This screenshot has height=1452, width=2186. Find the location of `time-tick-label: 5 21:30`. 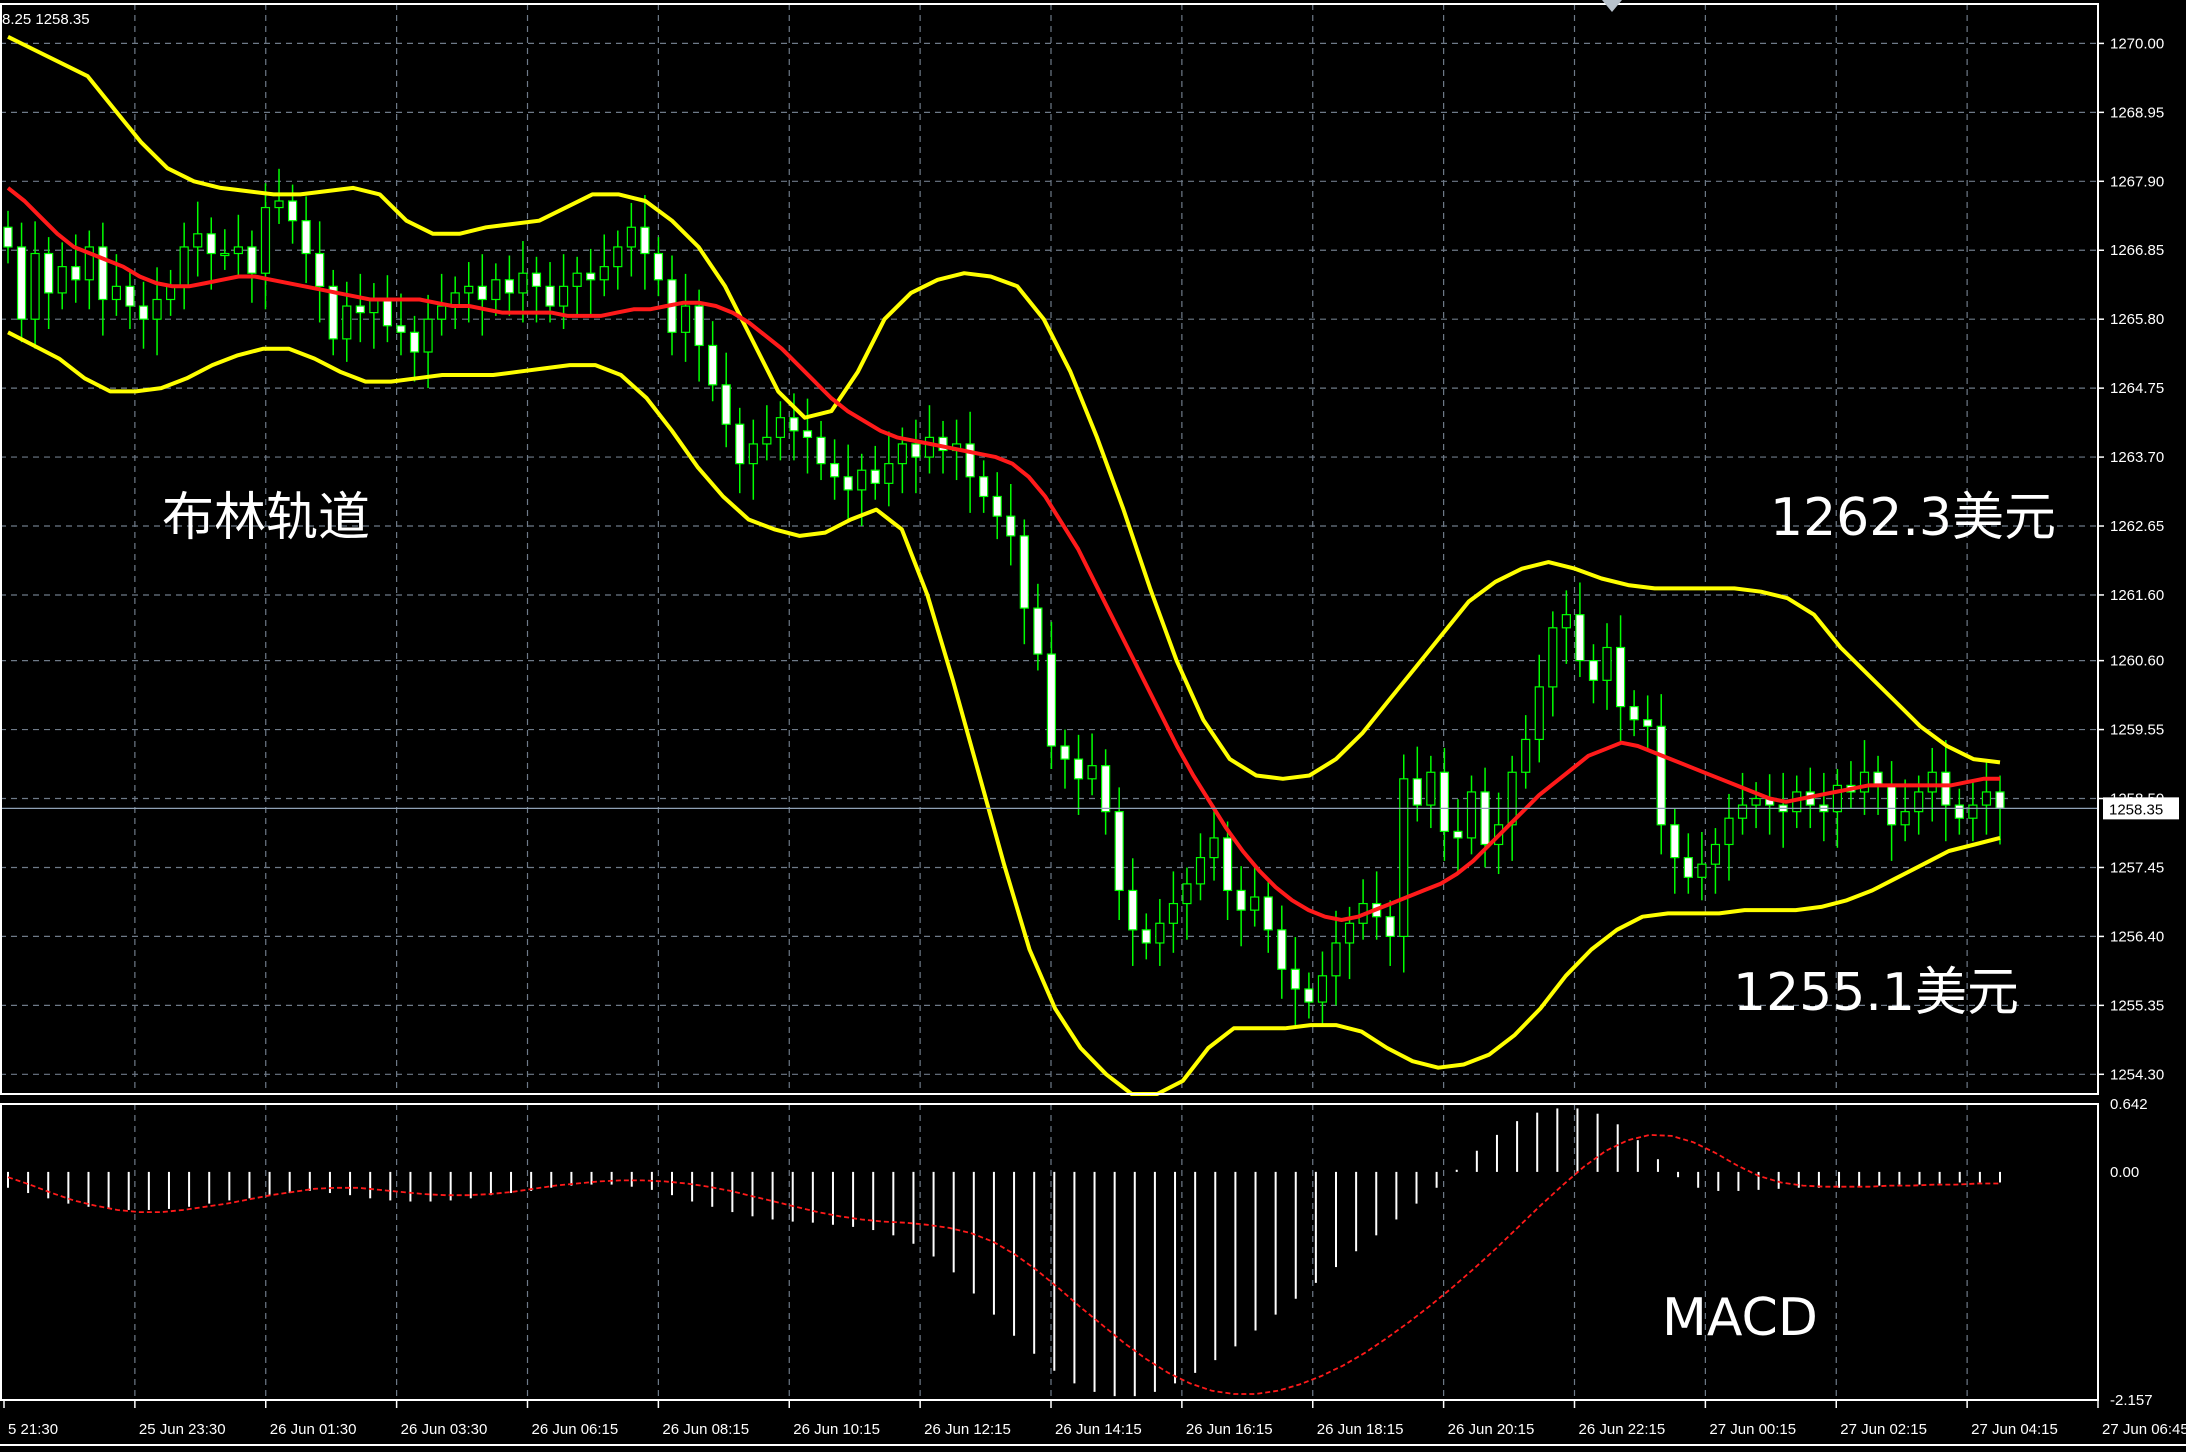

time-tick-label: 5 21:30 is located at coordinates (33, 1429).